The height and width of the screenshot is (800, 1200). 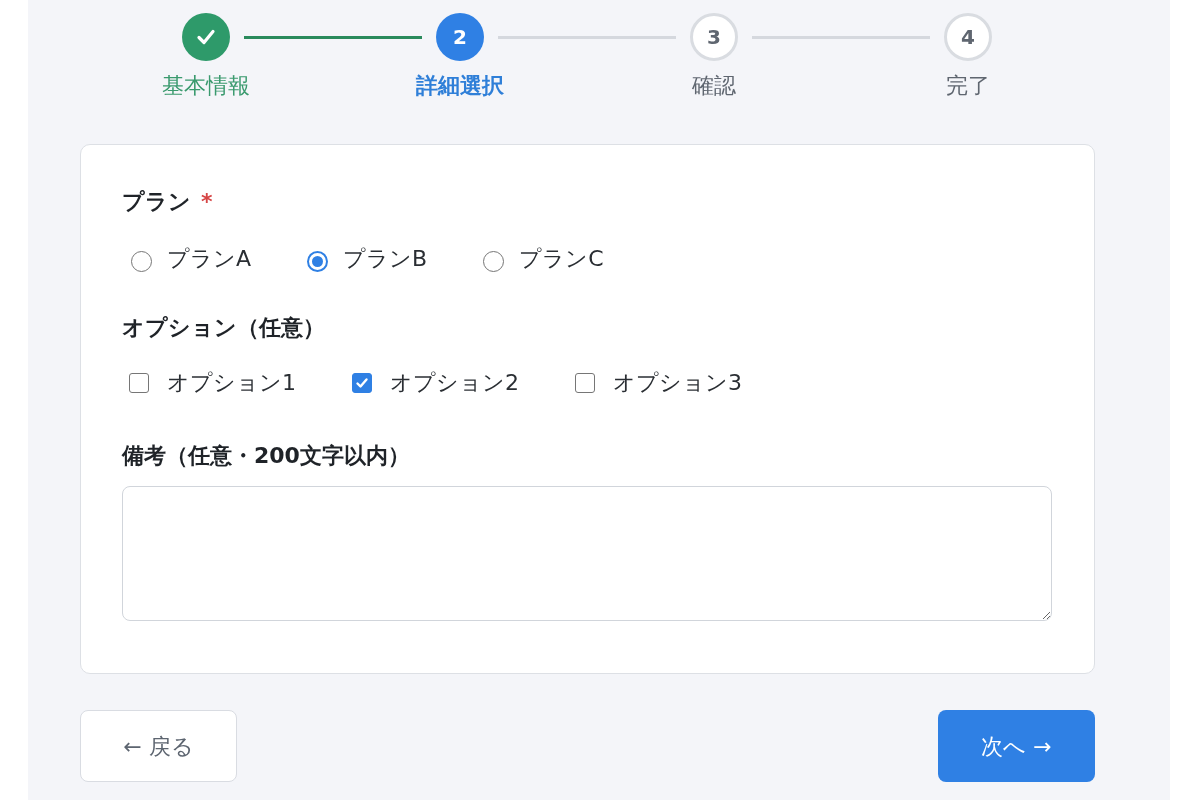 What do you see at coordinates (367, 259) in the screenshot?
I see `radio-option: プランB` at bounding box center [367, 259].